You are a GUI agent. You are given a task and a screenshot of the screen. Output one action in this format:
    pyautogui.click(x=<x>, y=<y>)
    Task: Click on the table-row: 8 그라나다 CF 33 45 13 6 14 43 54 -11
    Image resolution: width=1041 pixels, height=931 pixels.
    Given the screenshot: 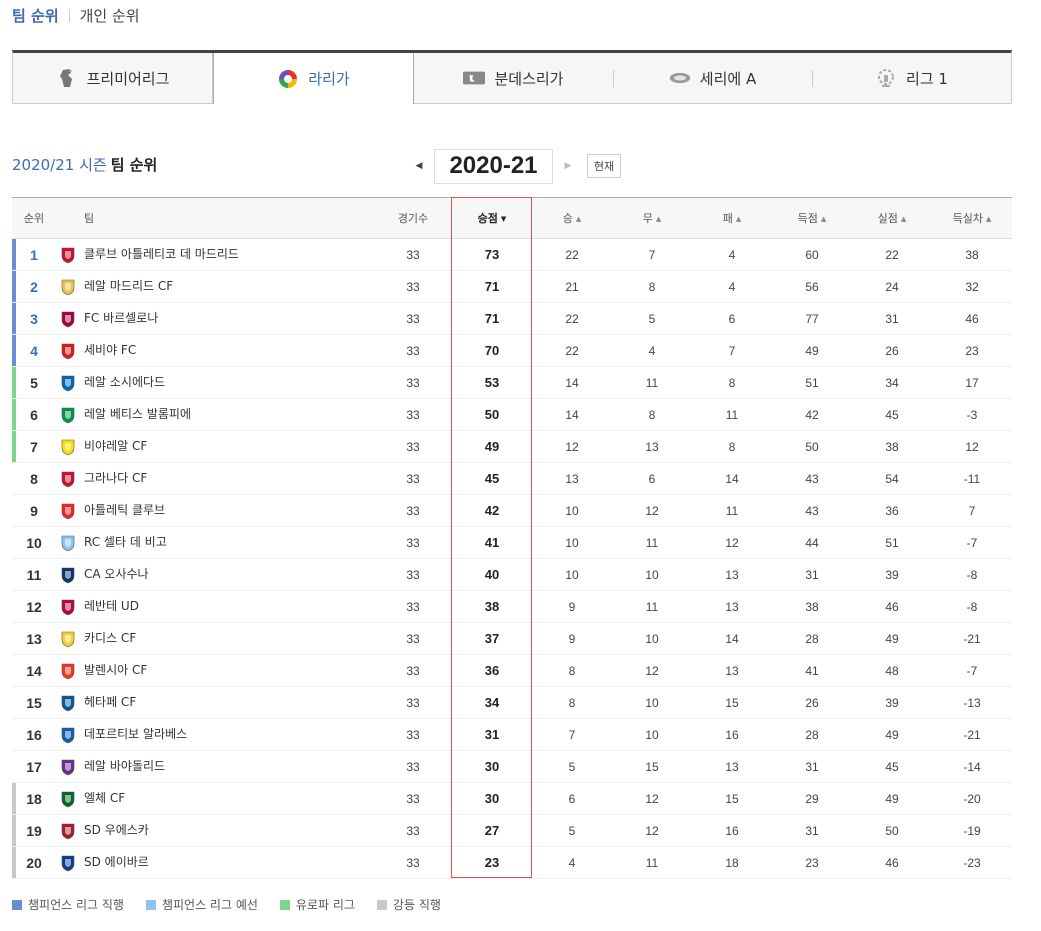 What is the action you would take?
    pyautogui.click(x=512, y=478)
    